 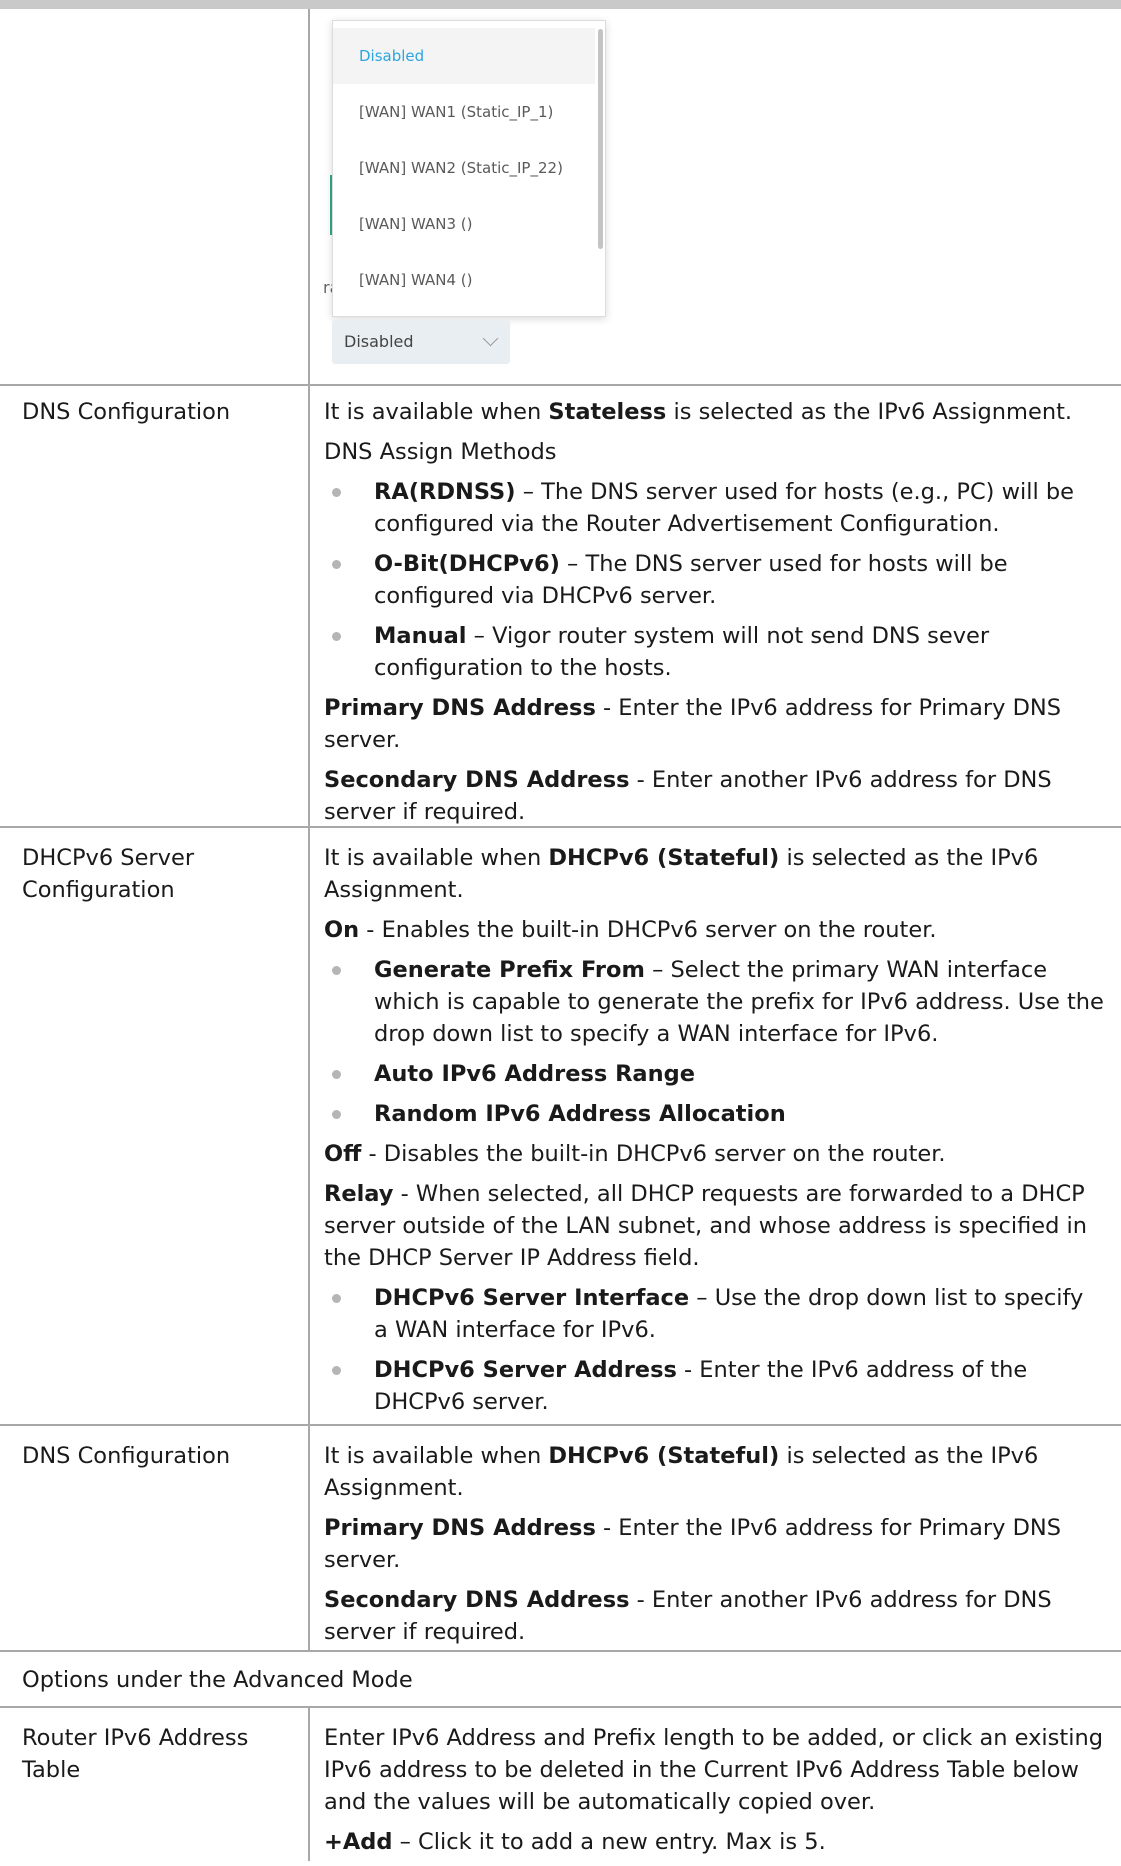 I want to click on bullet-item: Random IPv6 Address Allocation, so click(x=714, y=1114).